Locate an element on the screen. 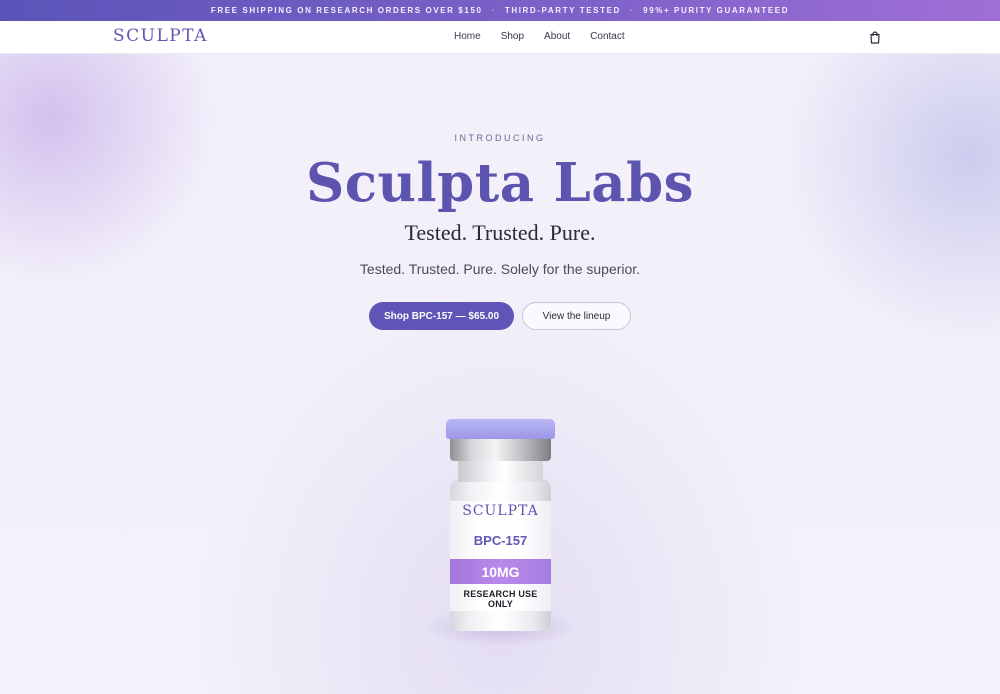 This screenshot has height=694, width=1000. nav-link-contact: Contact is located at coordinates (607, 36).